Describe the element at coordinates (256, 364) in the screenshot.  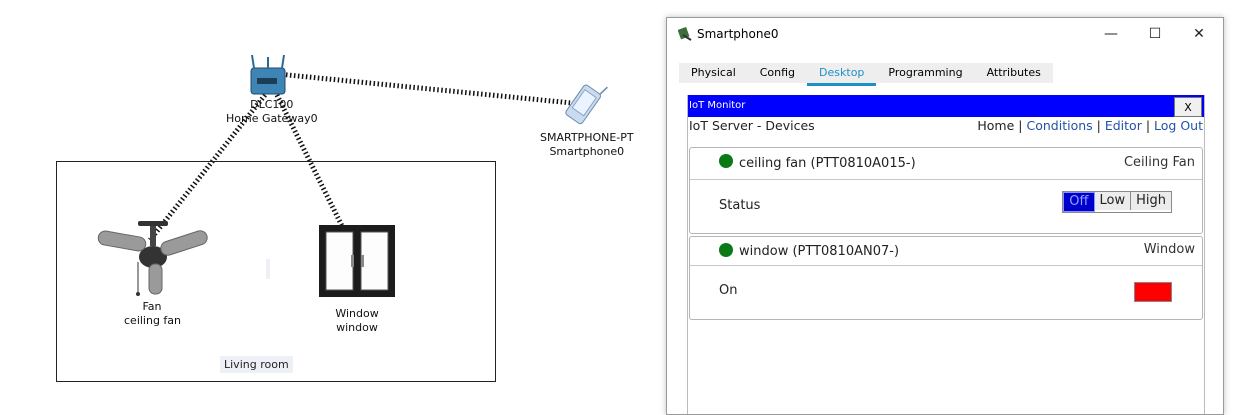
I see `room-label: Living room` at that location.